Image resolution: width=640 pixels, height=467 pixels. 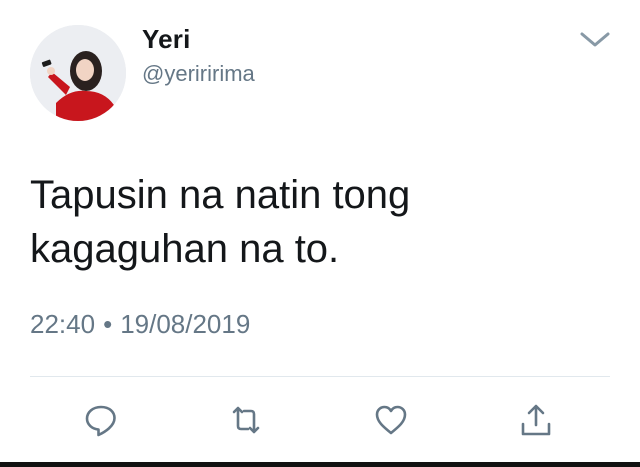 I want to click on avatar-photo, so click(x=78, y=73).